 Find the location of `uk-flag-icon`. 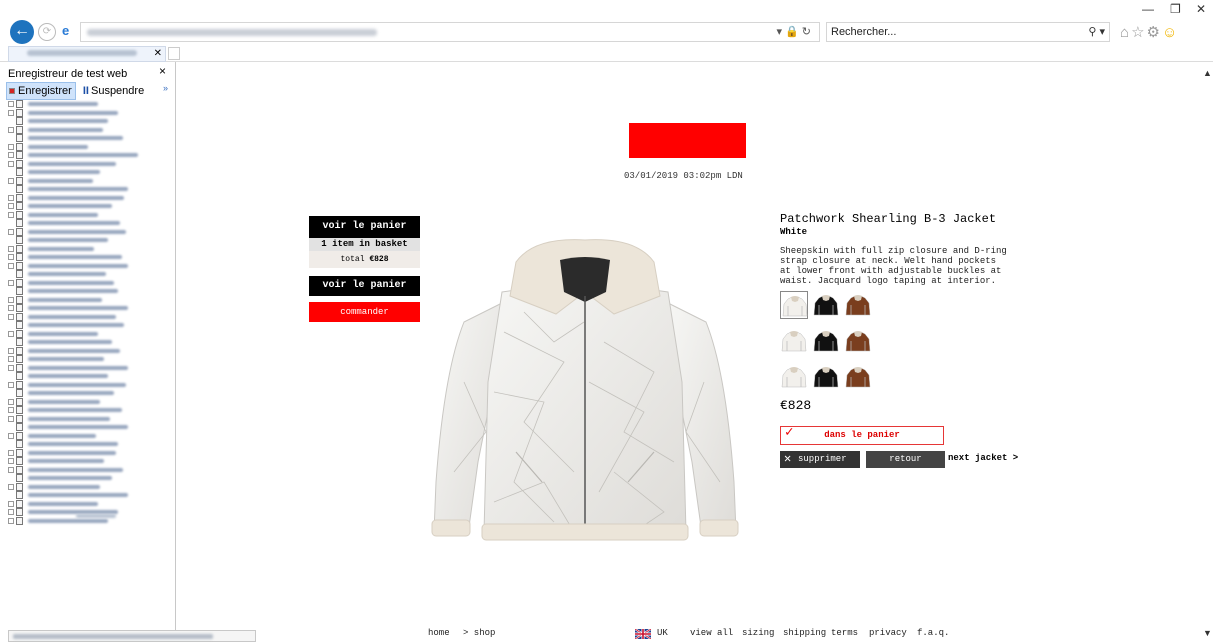

uk-flag-icon is located at coordinates (643, 634).